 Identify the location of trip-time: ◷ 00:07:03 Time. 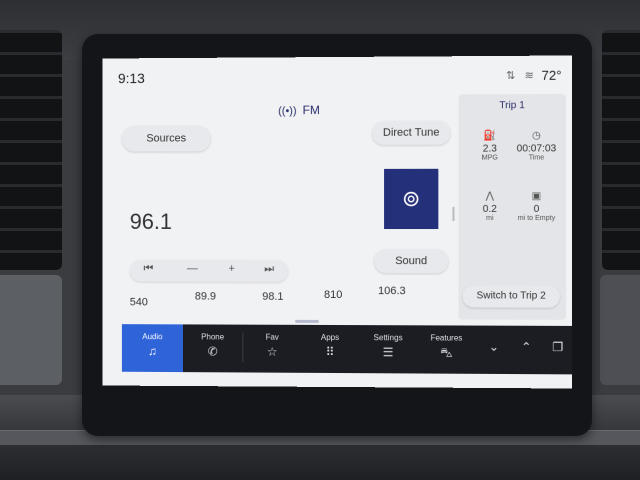
(536, 145).